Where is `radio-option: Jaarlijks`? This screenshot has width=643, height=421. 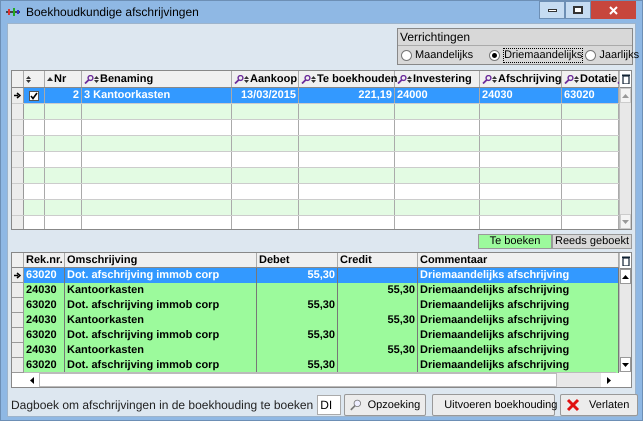 radio-option: Jaarlijks is located at coordinates (612, 55).